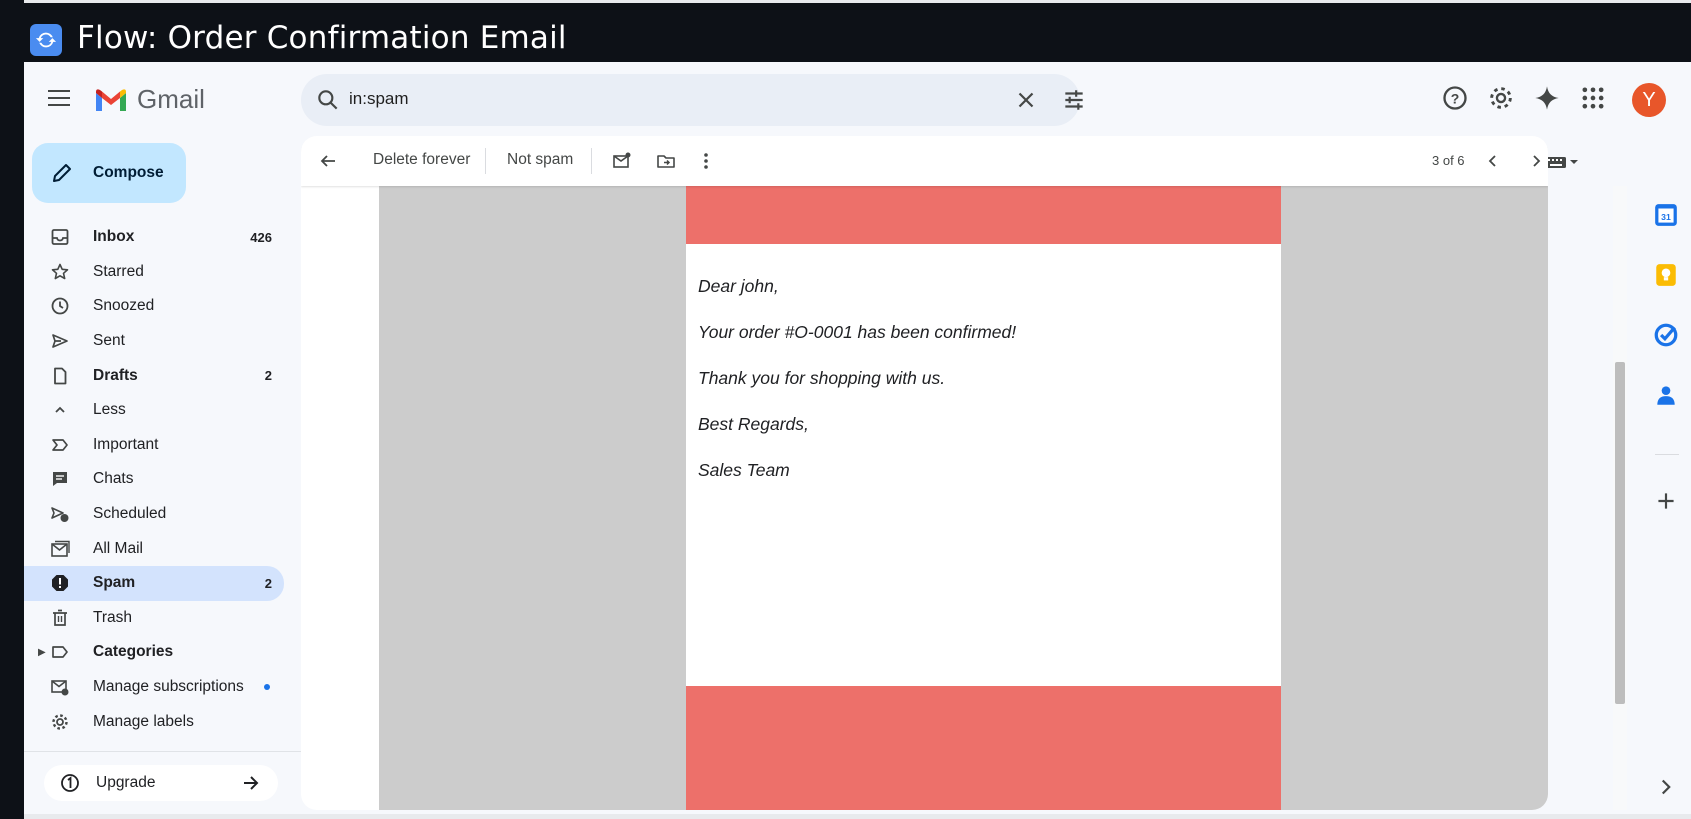  I want to click on more-options-icon, so click(706, 161).